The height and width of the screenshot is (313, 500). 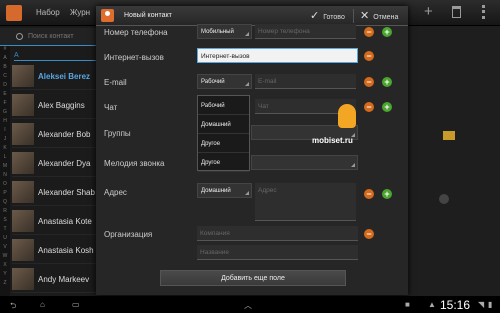 I want to click on alphabet-letter: D, so click(x=5, y=86).